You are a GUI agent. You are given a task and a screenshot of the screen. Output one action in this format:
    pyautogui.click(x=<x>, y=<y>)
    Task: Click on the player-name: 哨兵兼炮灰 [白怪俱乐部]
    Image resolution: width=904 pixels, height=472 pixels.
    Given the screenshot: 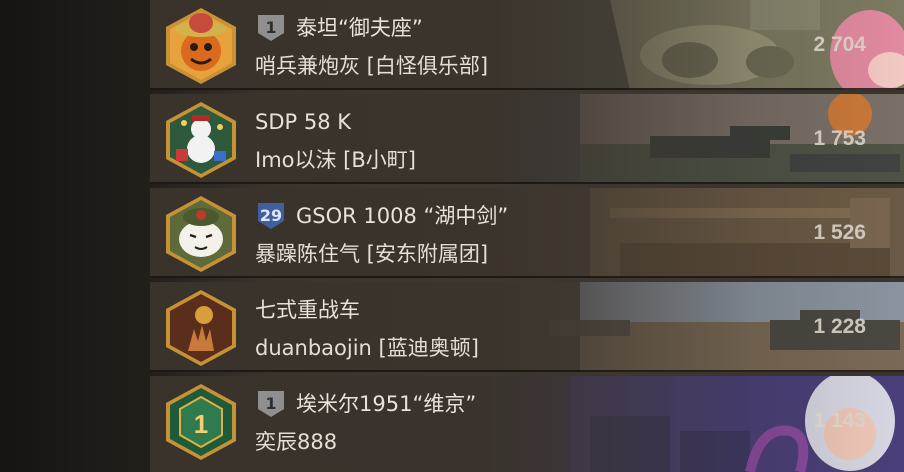 What is the action you would take?
    pyautogui.click(x=372, y=66)
    